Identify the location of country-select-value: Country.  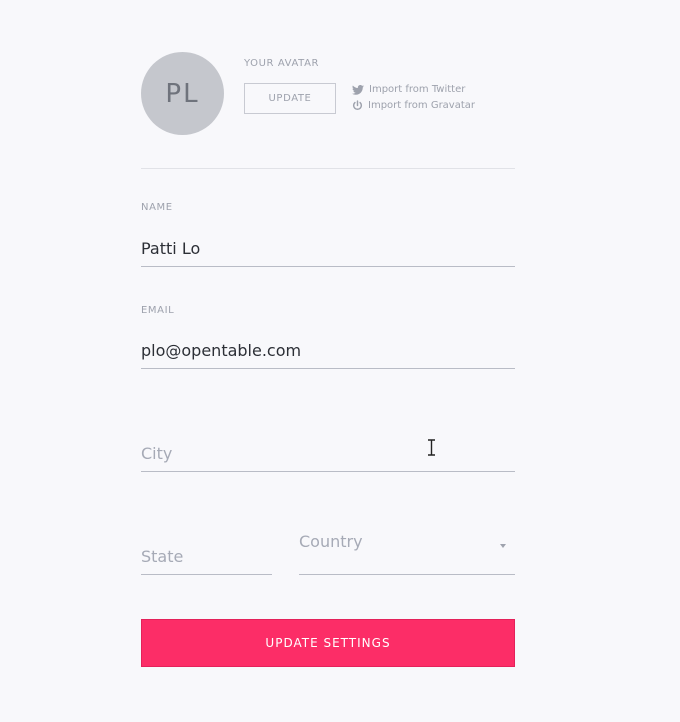
(331, 541).